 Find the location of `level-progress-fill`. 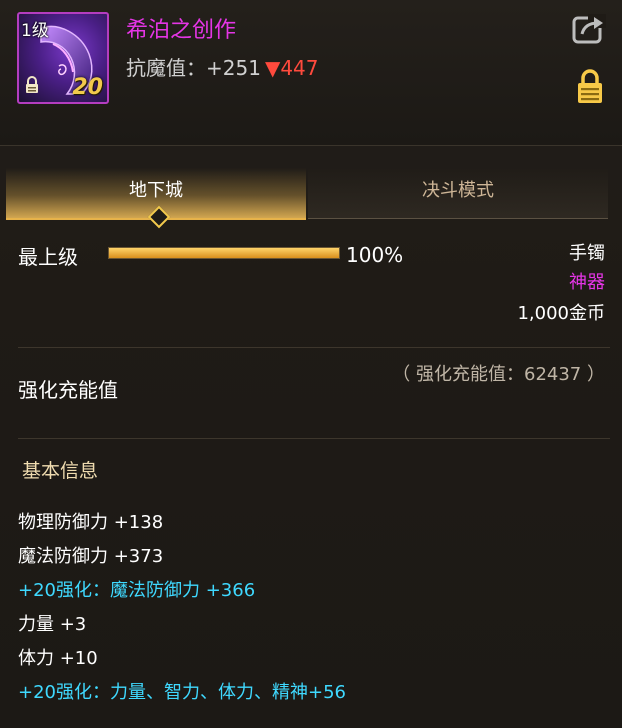

level-progress-fill is located at coordinates (224, 253).